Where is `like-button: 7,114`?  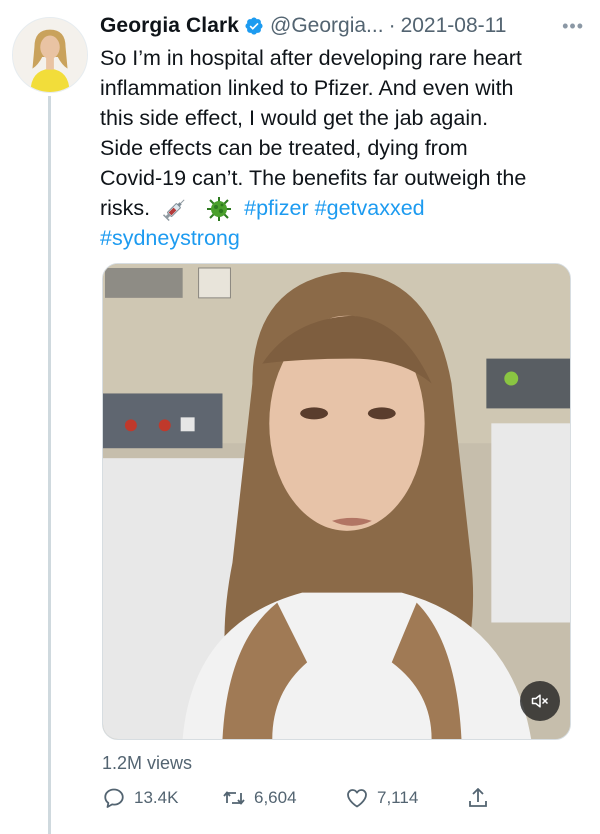
like-button: 7,114 is located at coordinates (381, 798).